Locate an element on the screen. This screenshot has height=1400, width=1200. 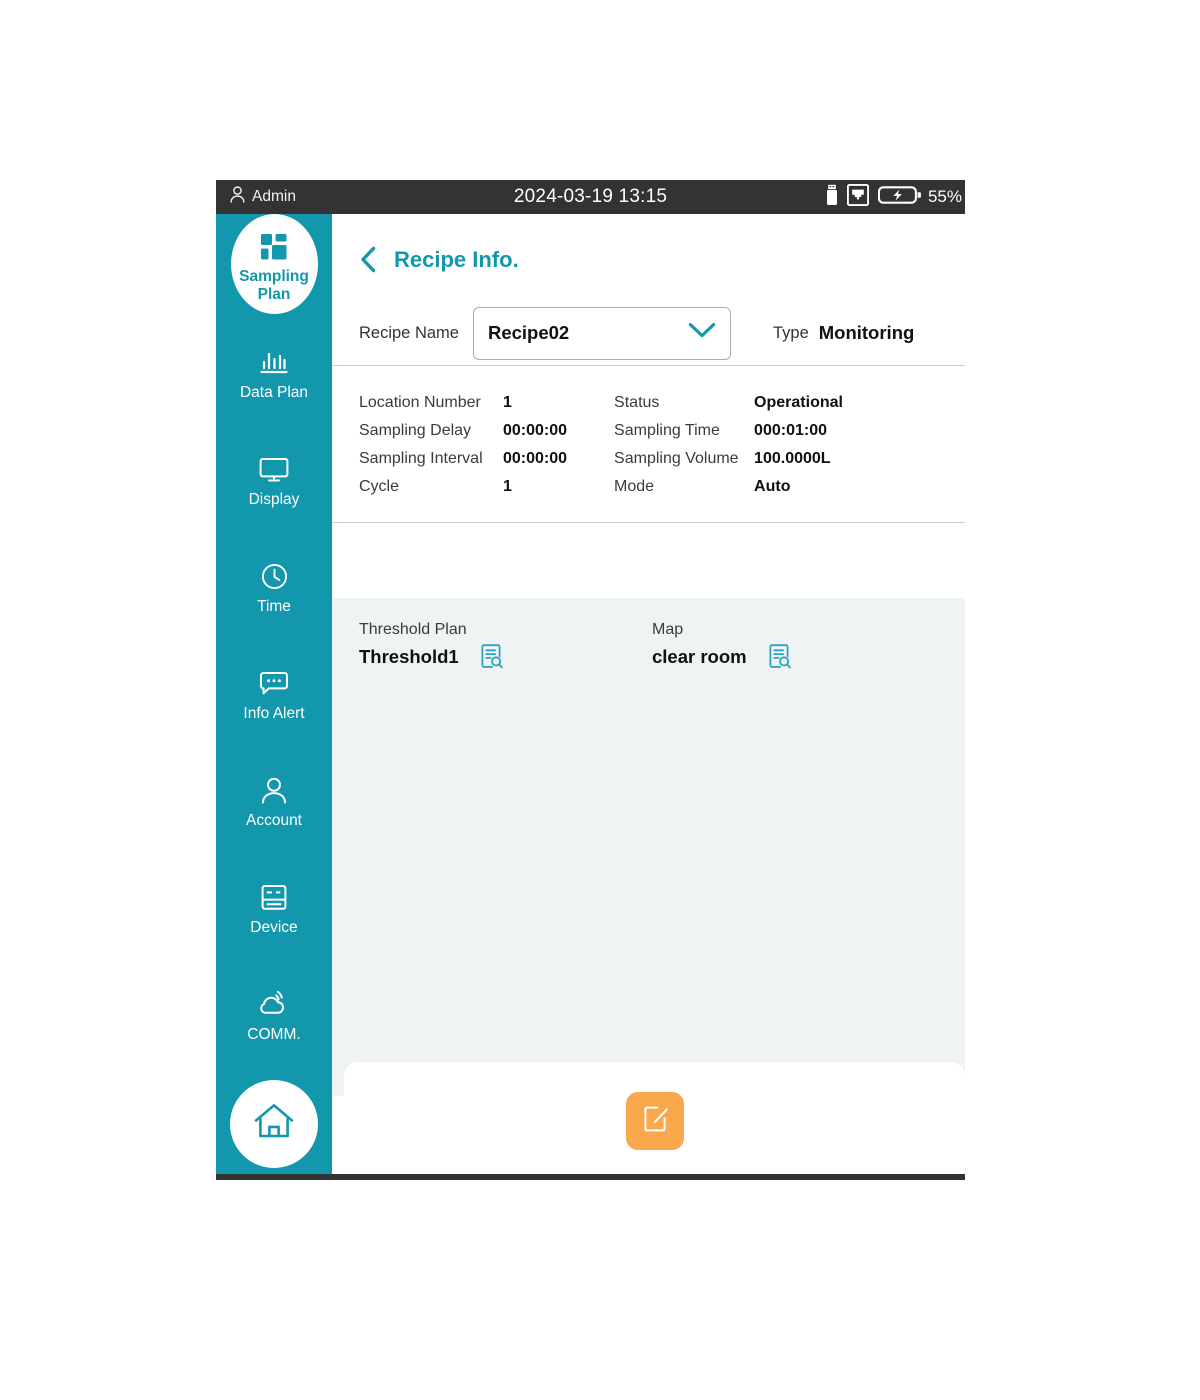
param-value: Auto is located at coordinates (772, 486).